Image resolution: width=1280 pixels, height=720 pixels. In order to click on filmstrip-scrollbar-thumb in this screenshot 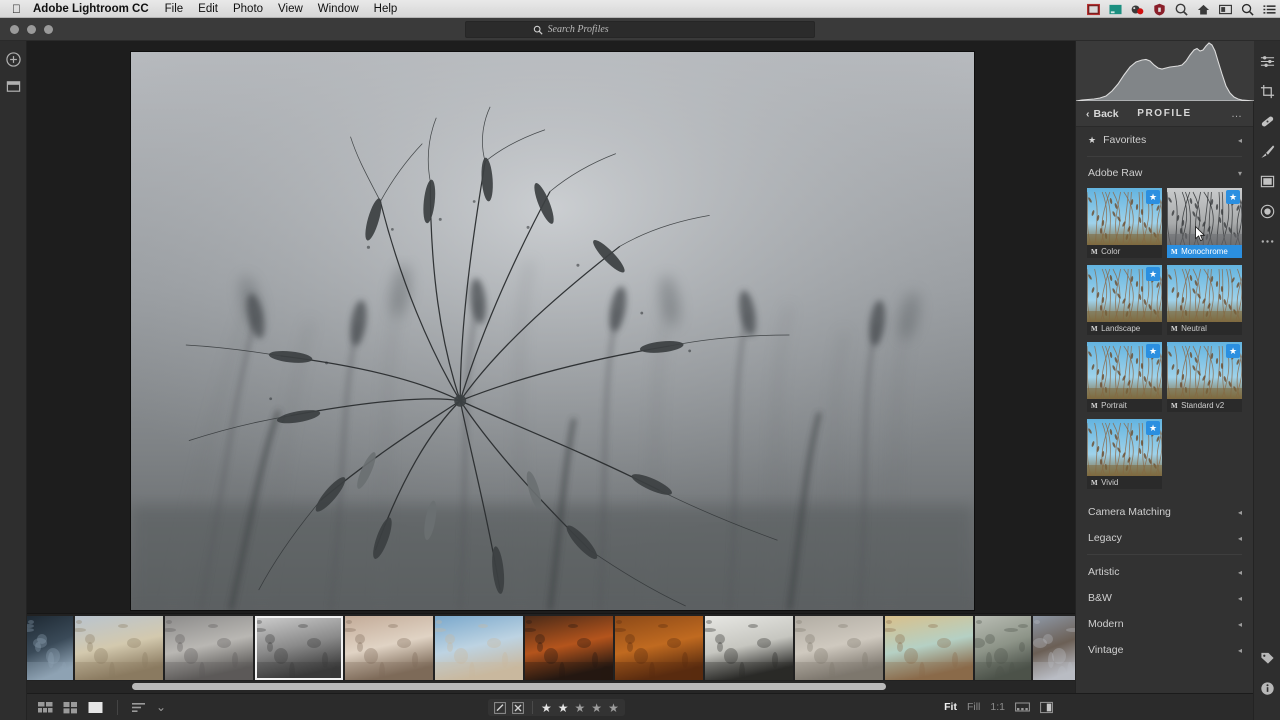, I will do `click(509, 686)`.